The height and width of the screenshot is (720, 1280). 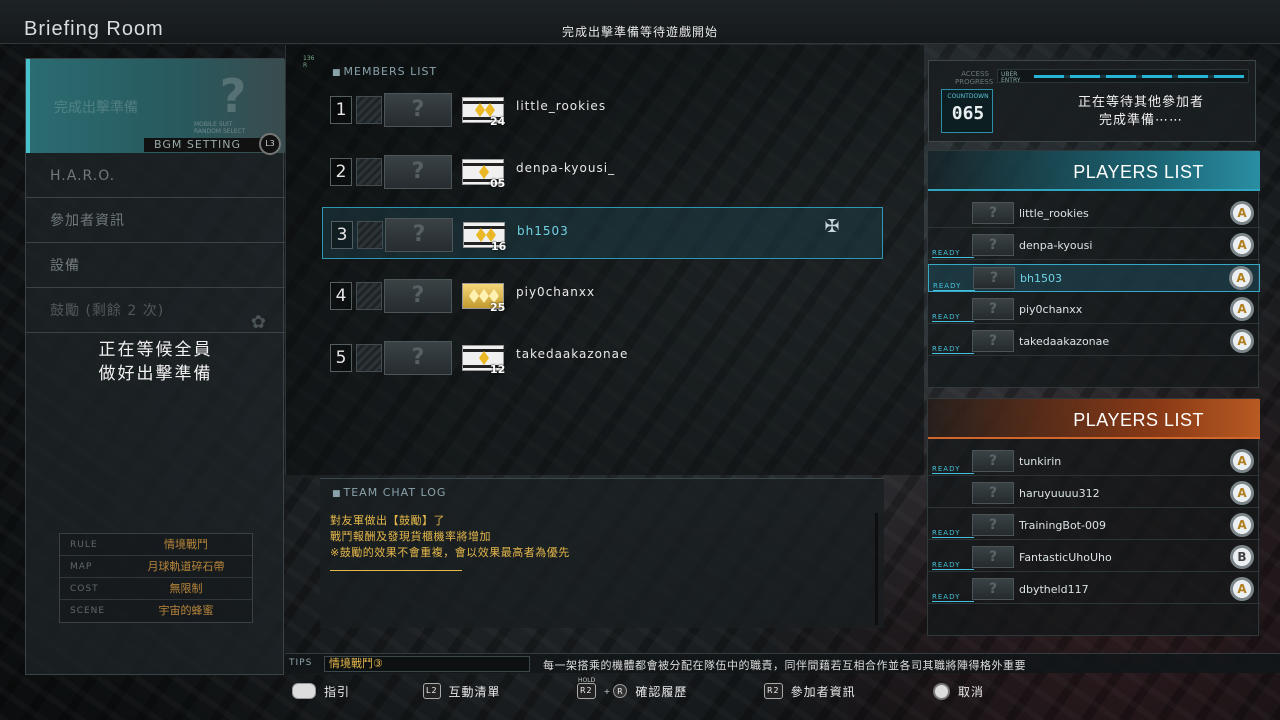 I want to click on ms-select-label: MOBILE SUIT RANDOM SELECT, so click(x=220, y=128).